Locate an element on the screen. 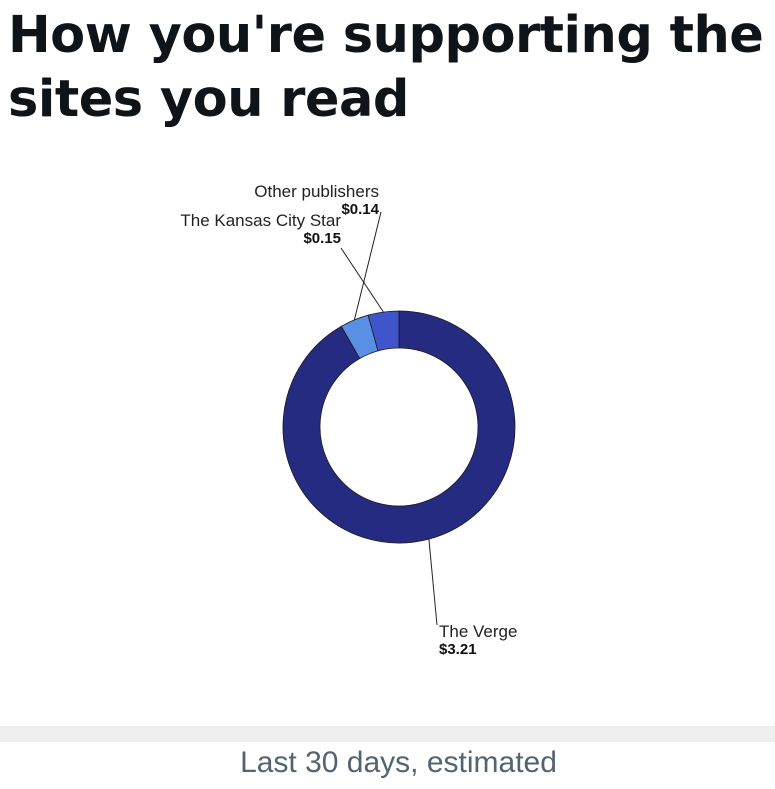  leader-lines-group is located at coordinates (389, 418).